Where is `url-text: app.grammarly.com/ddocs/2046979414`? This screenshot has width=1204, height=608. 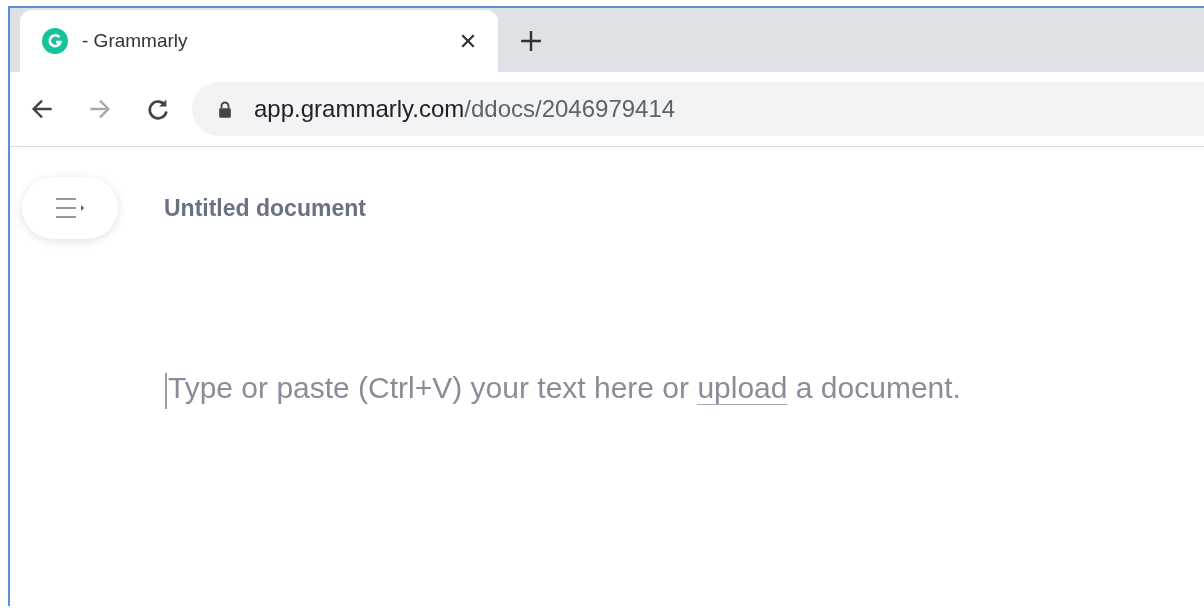
url-text: app.grammarly.com/ddocs/2046979414 is located at coordinates (465, 109).